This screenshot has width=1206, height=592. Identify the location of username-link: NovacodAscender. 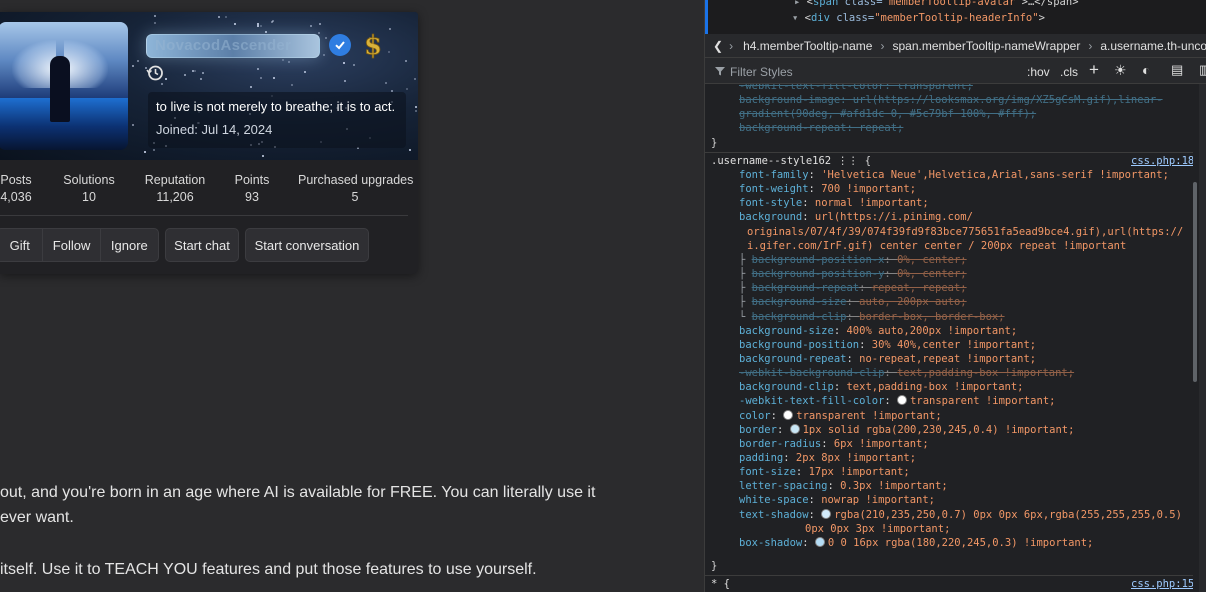
(233, 46).